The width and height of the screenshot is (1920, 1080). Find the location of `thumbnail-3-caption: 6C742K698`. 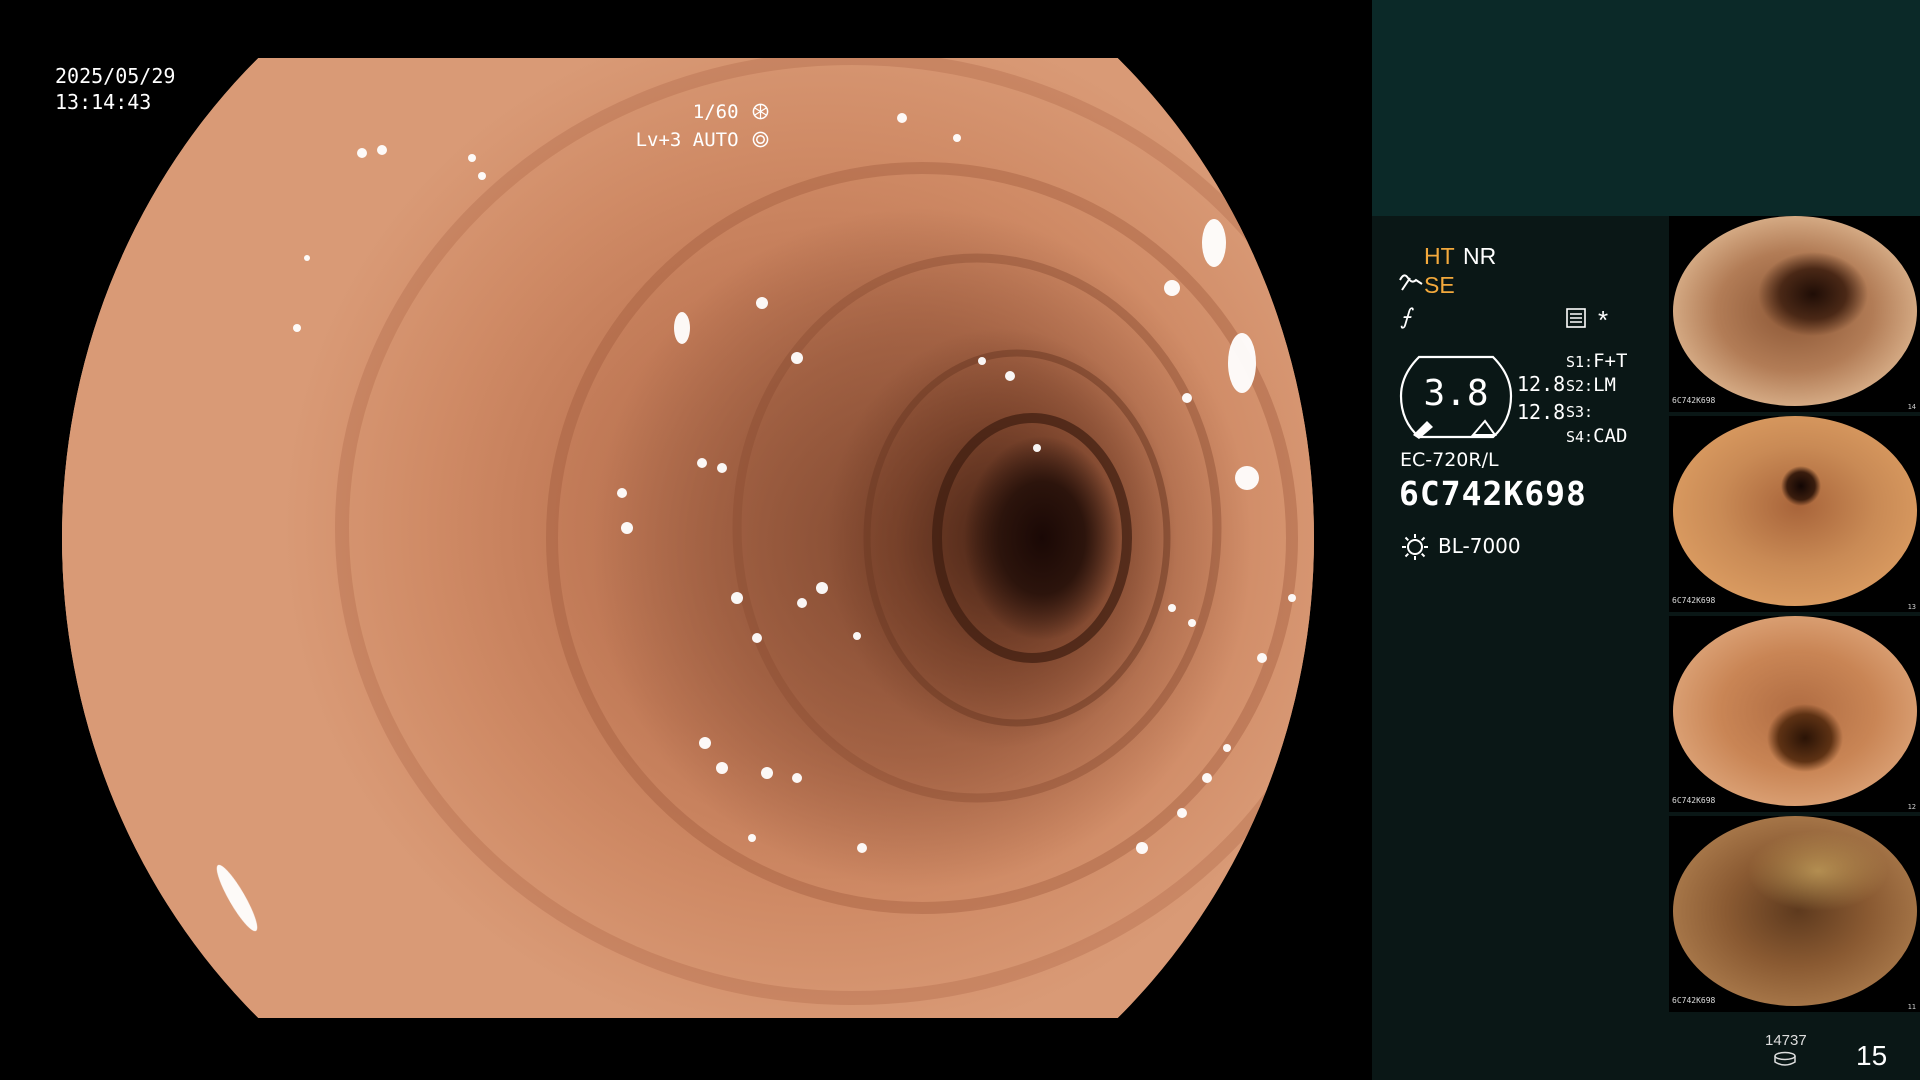

thumbnail-3-caption: 6C742K698 is located at coordinates (1694, 800).